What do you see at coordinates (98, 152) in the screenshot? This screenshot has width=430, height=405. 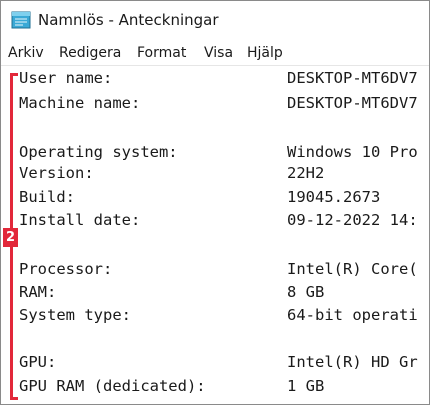 I see `line-label: Operating system:` at bounding box center [98, 152].